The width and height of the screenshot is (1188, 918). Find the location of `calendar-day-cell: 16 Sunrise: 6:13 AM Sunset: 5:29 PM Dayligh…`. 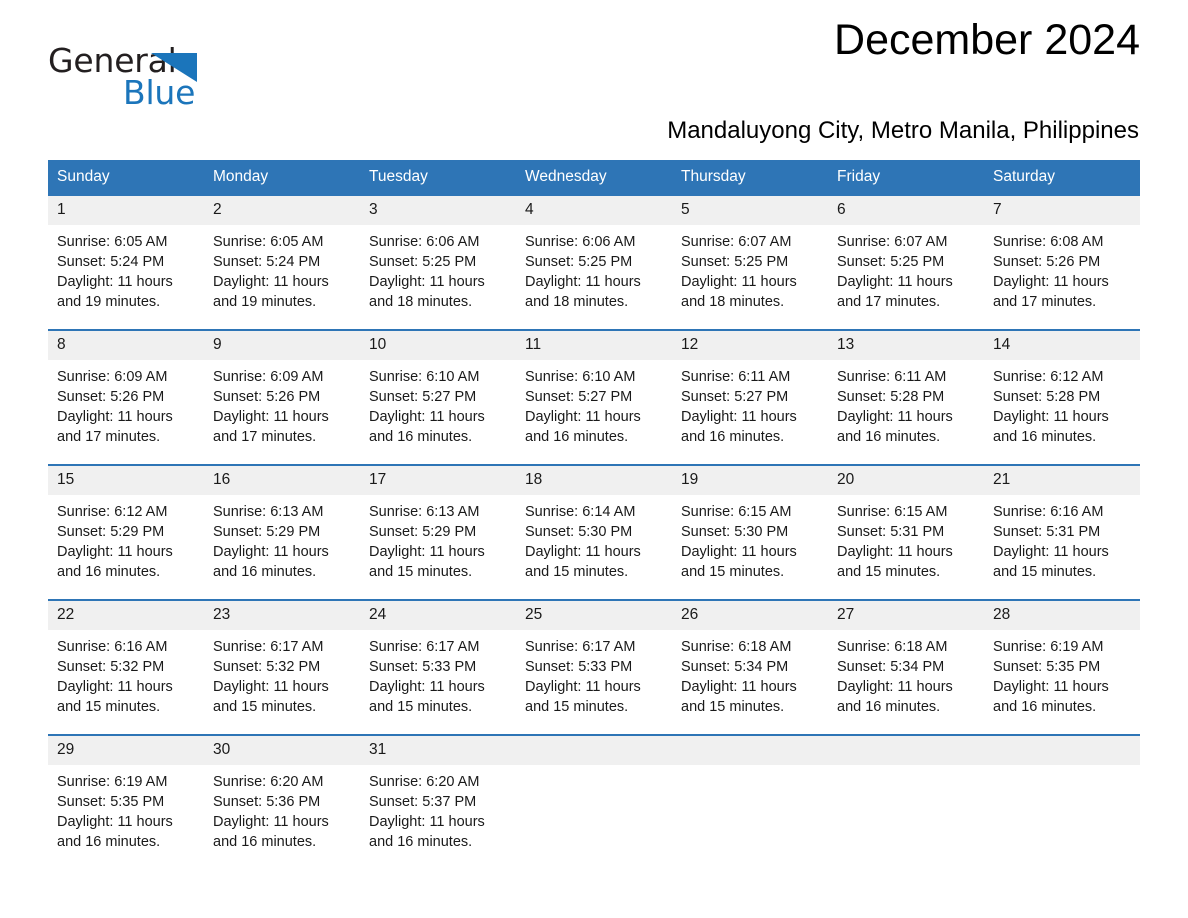

calendar-day-cell: 16 Sunrise: 6:13 AM Sunset: 5:29 PM Dayligh… is located at coordinates (282, 532).